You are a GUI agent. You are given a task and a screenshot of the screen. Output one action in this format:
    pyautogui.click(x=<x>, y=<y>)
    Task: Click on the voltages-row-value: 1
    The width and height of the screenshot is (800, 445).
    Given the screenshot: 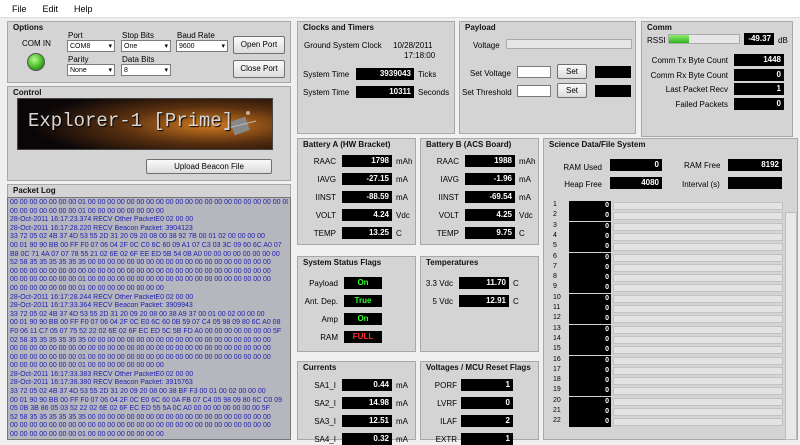 What is the action you would take?
    pyautogui.click(x=487, y=439)
    